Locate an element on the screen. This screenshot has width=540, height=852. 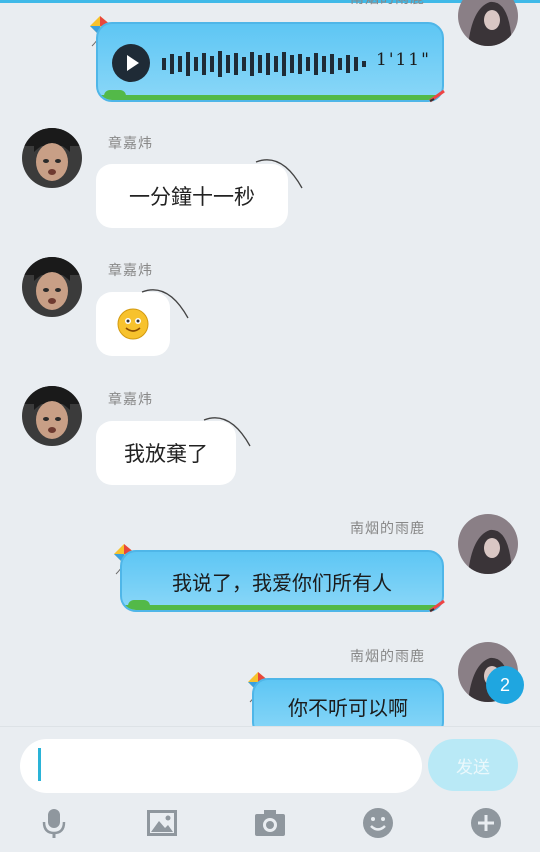
unread-badge: 2 is located at coordinates (505, 685).